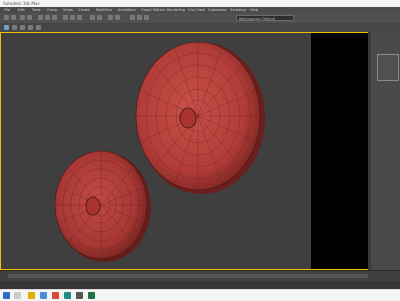 The image size is (400, 301). Describe the element at coordinates (72, 17) in the screenshot. I see `rotate-icon` at that location.